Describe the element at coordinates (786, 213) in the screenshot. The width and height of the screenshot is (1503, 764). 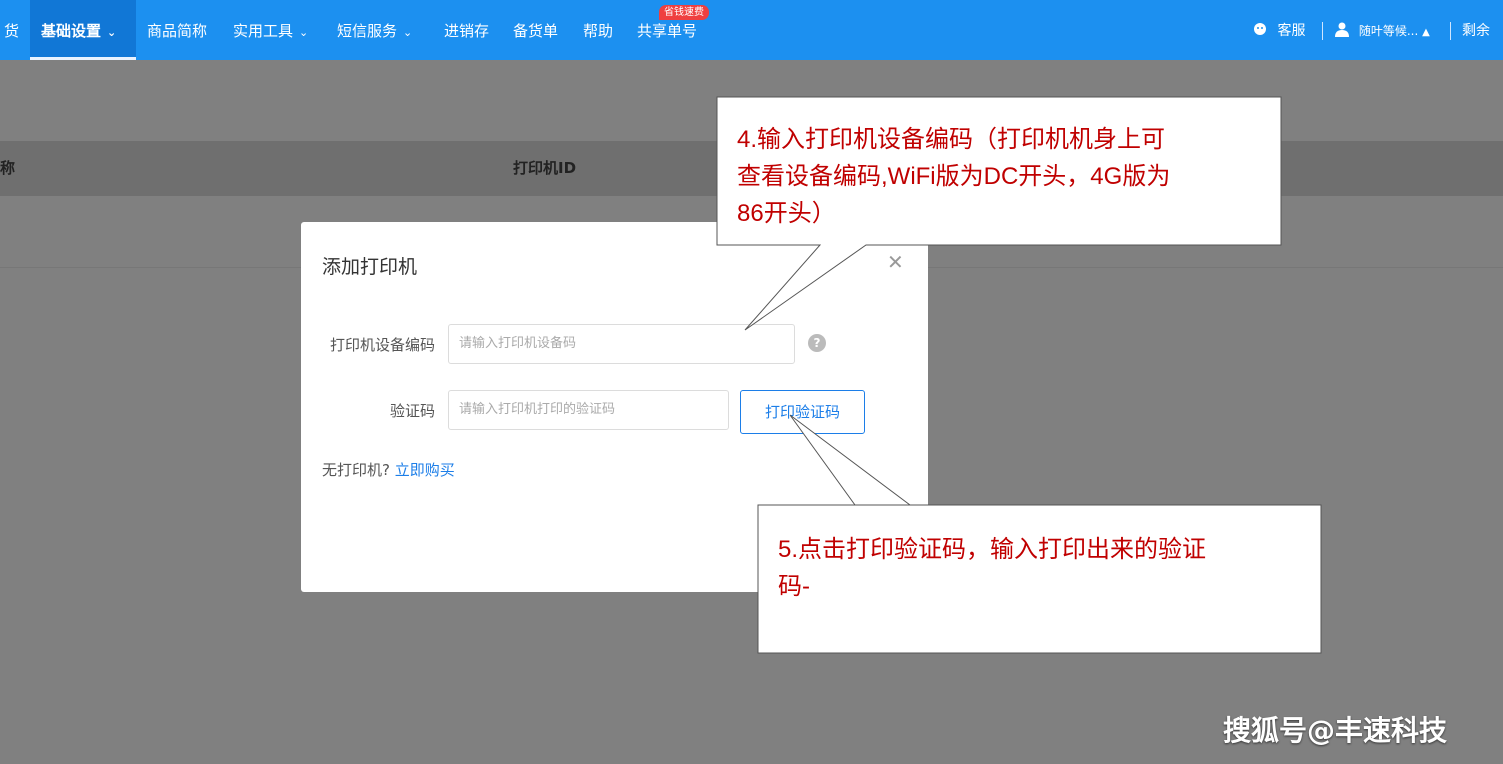
I see `callout-line: 86开头）` at that location.